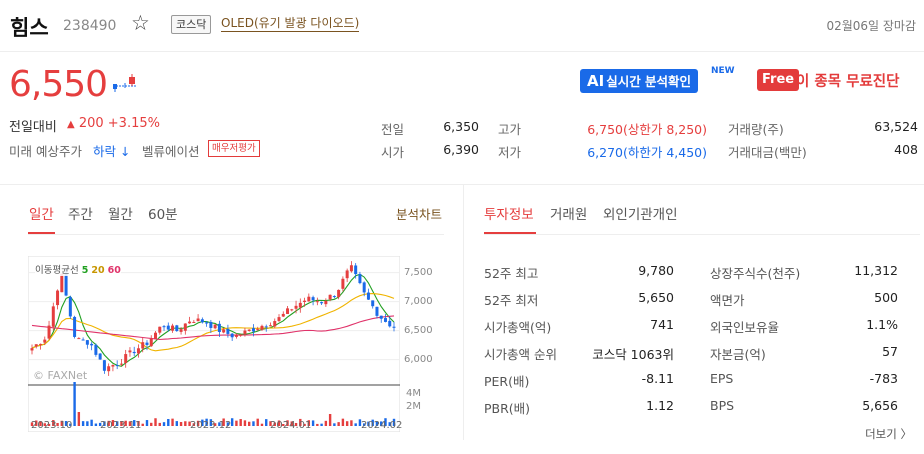 The height and width of the screenshot is (454, 924). Describe the element at coordinates (140, 23) in the screenshot. I see `star-icon: ☆` at that location.